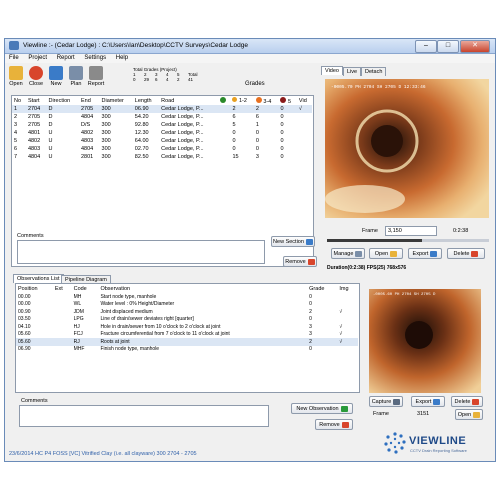 The height and width of the screenshot is (500, 500). I want to click on plan-button: Plan, so click(76, 75).